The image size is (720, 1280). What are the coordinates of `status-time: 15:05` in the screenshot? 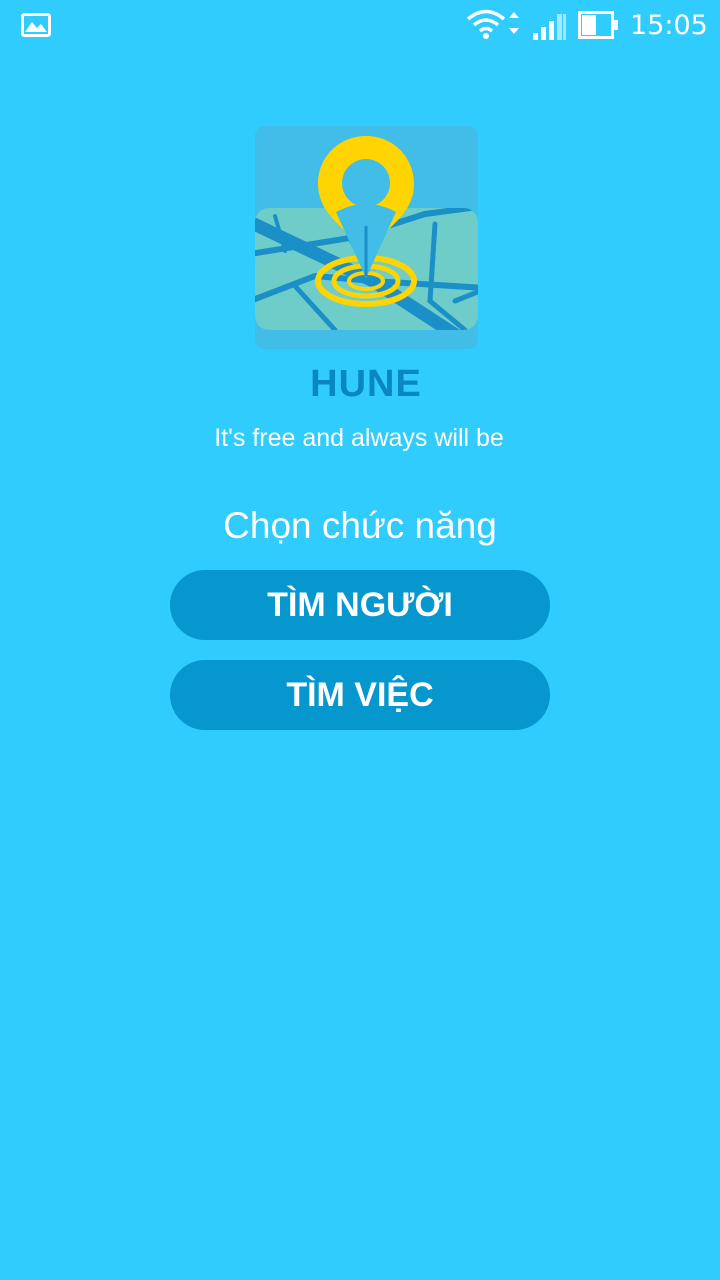 It's located at (669, 25).